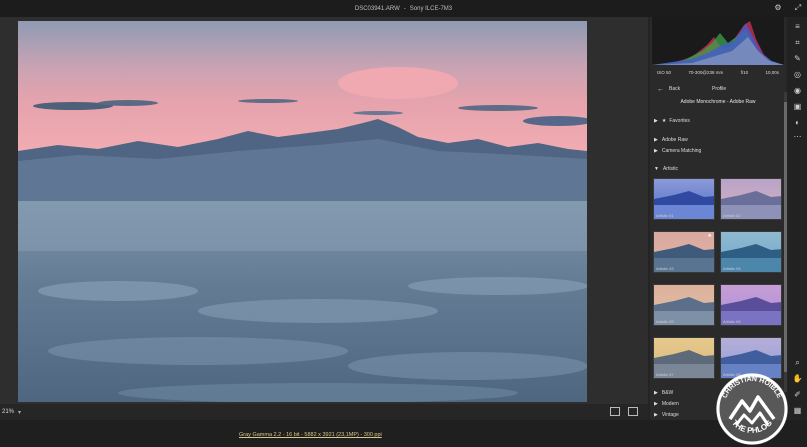  I want to click on profile-thumbnail: Artistic 02, so click(751, 199).